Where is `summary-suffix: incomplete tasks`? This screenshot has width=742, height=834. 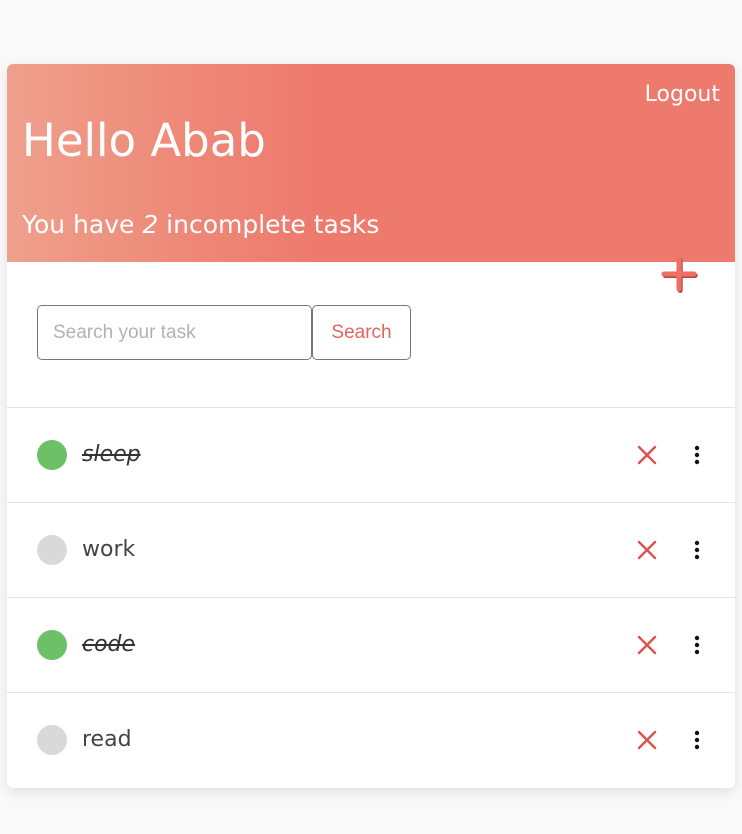
summary-suffix: incomplete tasks is located at coordinates (269, 224).